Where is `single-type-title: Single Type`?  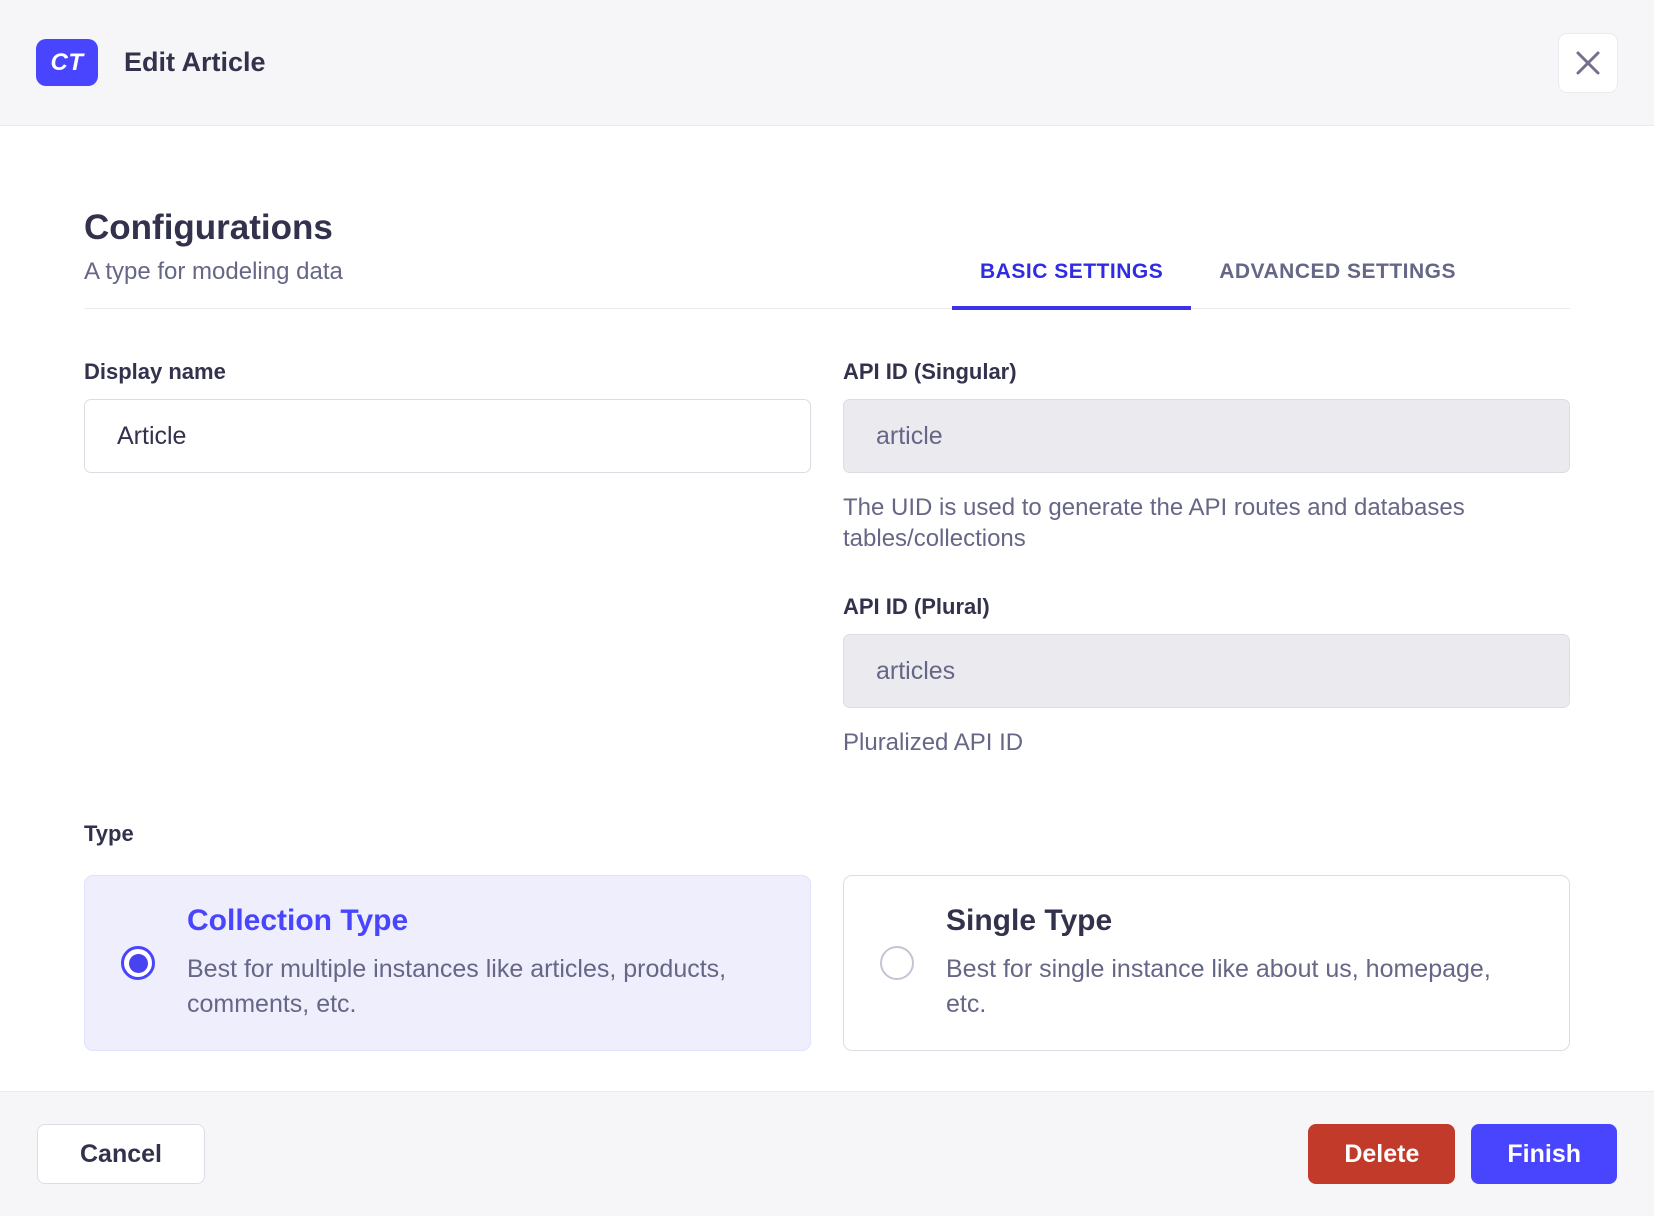
single-type-title: Single Type is located at coordinates (1029, 920).